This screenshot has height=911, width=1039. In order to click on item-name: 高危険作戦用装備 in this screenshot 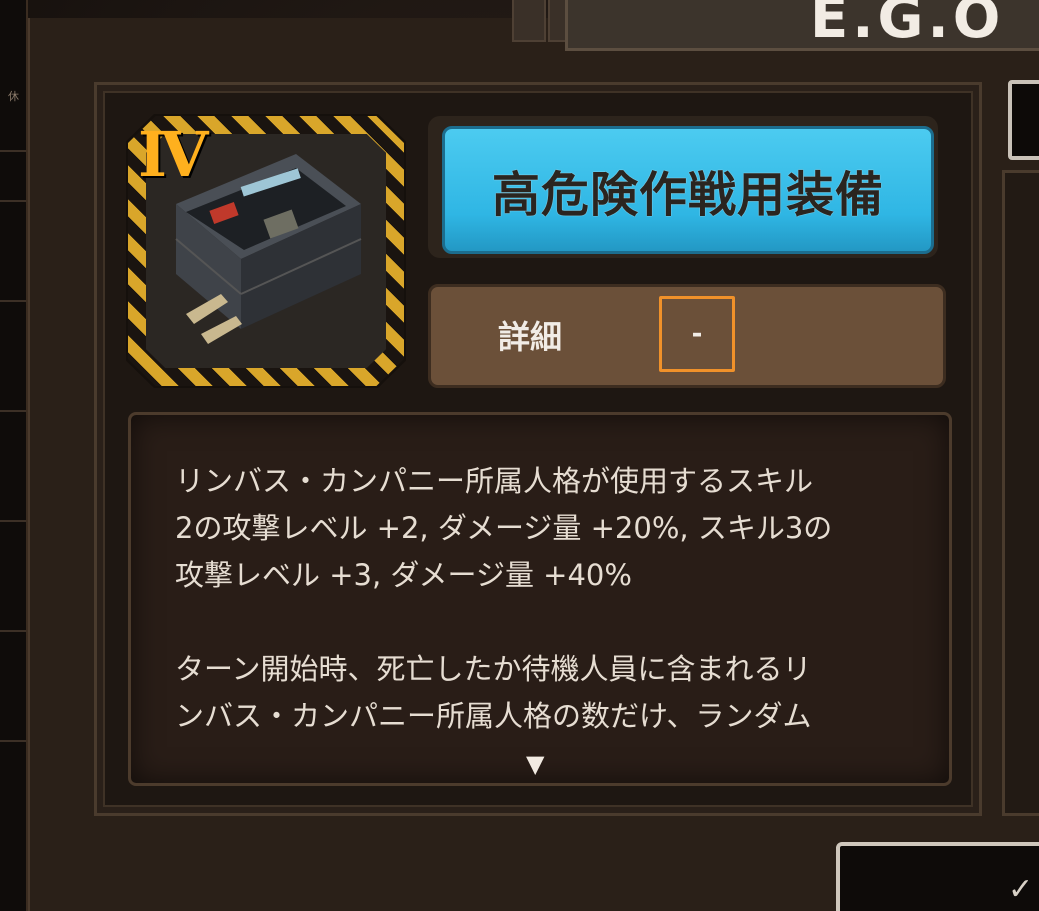, I will do `click(687, 195)`.